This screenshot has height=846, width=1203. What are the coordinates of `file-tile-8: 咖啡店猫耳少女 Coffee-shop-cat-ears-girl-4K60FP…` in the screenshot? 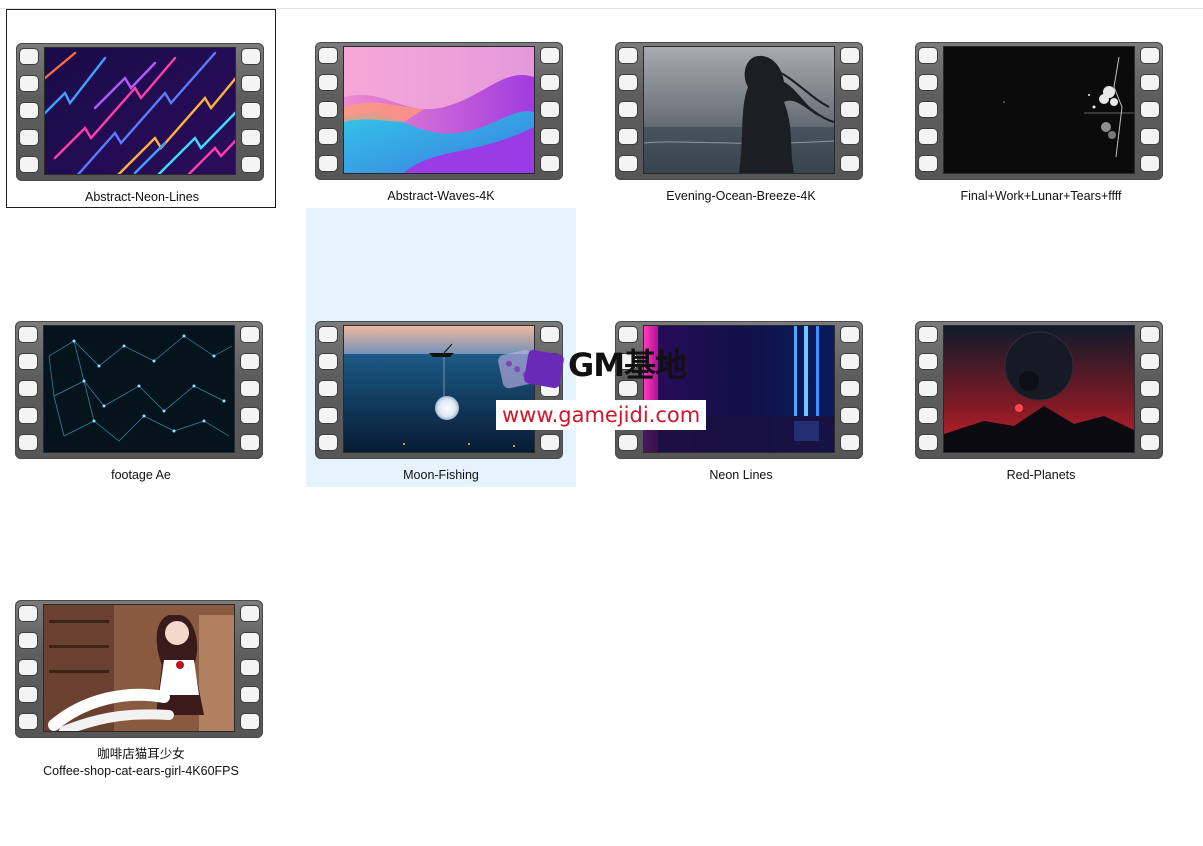 It's located at (141, 706).